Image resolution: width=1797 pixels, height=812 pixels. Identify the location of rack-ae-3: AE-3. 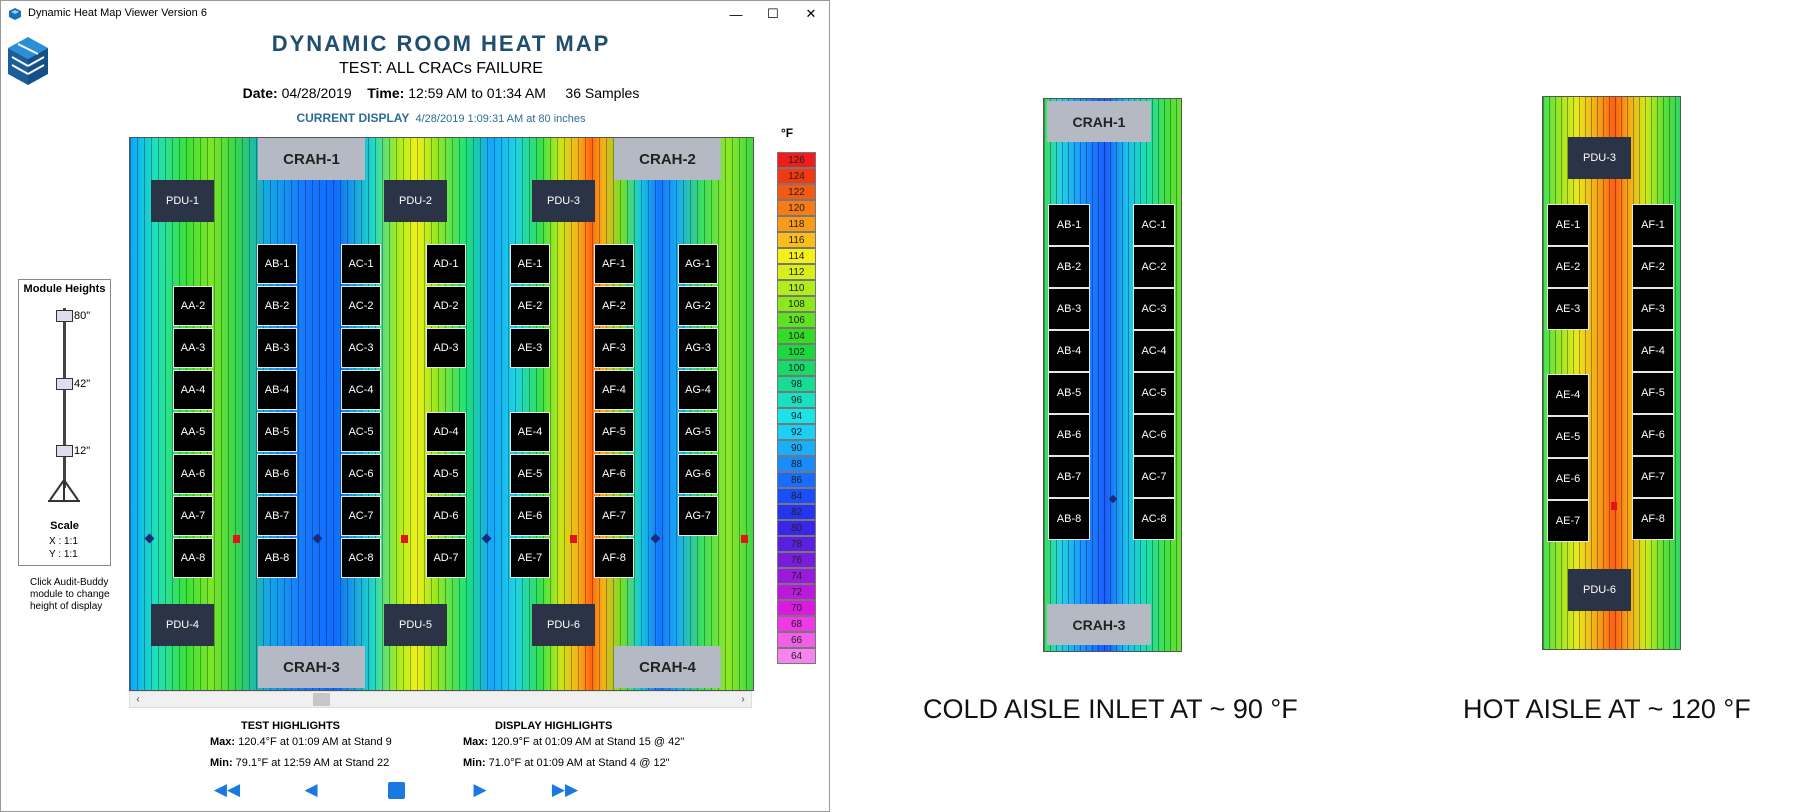
(1568, 309).